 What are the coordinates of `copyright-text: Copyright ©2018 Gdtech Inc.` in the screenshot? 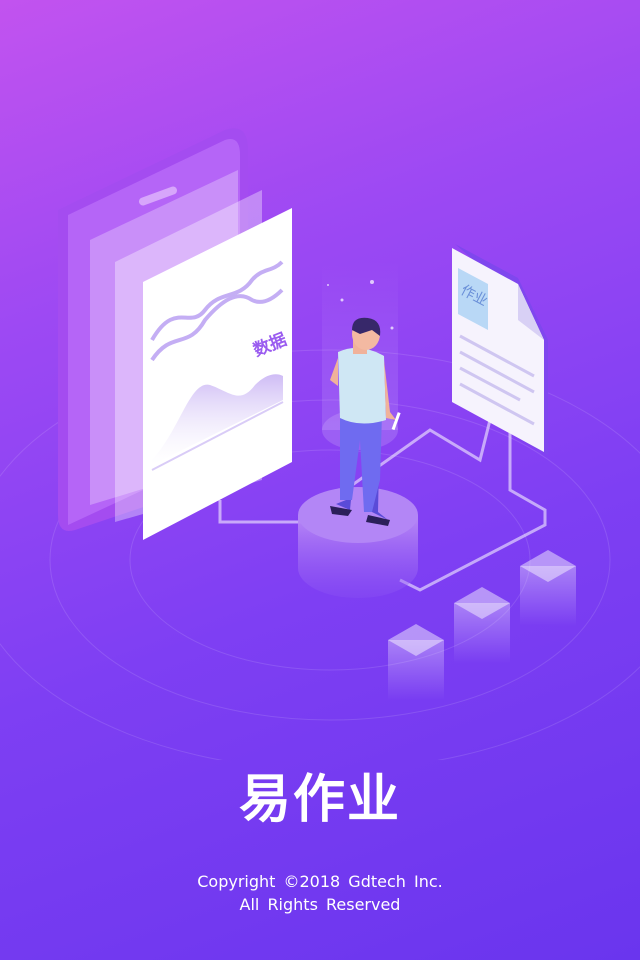 It's located at (320, 881).